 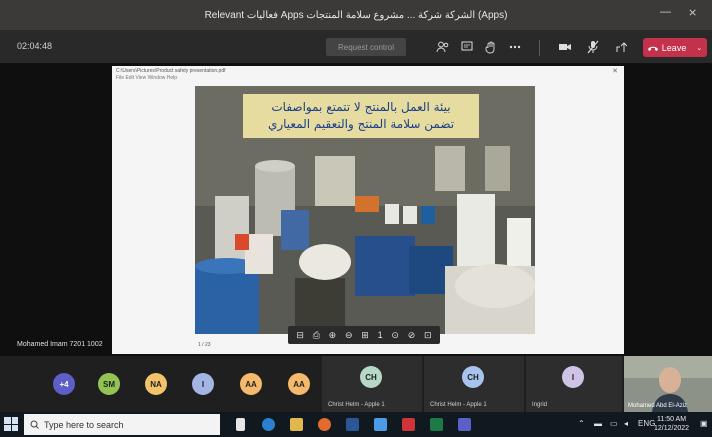 What do you see at coordinates (672, 428) in the screenshot?
I see `clock-date: 12/12/2022` at bounding box center [672, 428].